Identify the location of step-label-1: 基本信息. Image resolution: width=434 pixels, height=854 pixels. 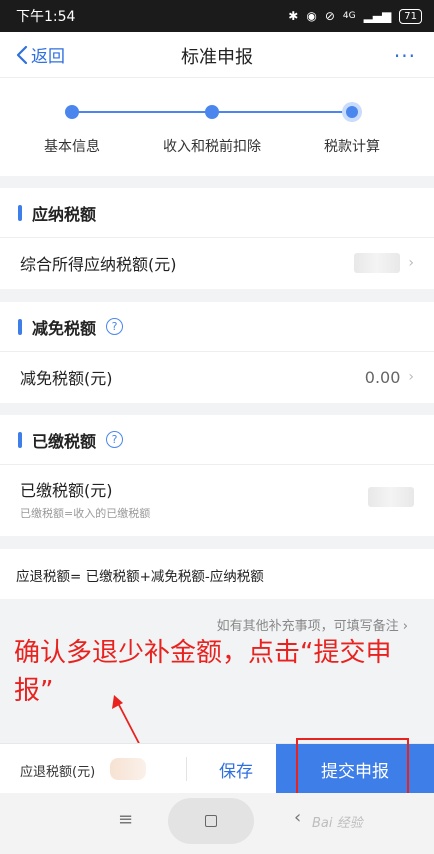
(72, 147).